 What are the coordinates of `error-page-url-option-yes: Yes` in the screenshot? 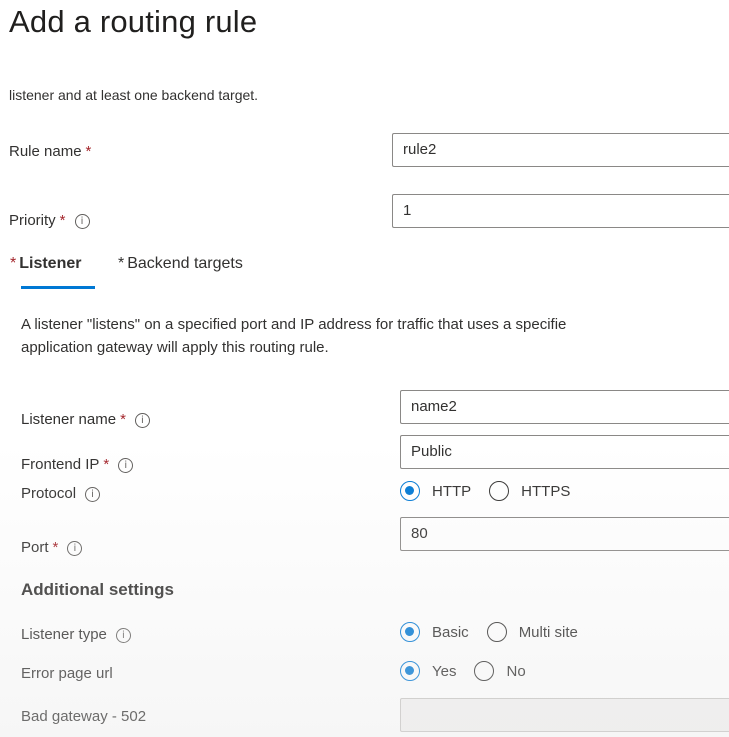 It's located at (428, 671).